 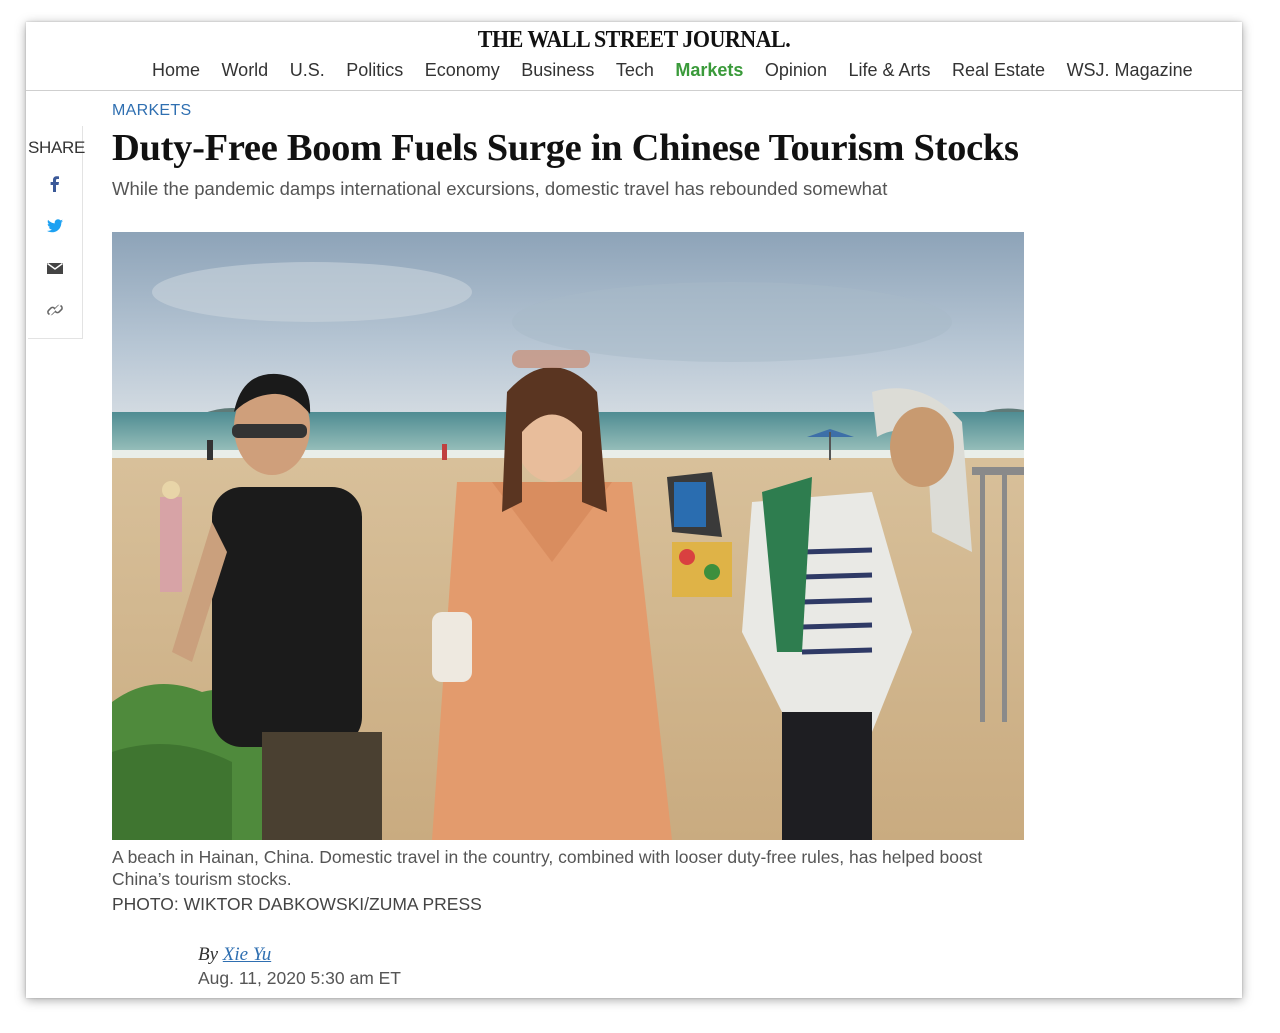 I want to click on nav-business: Business, so click(x=557, y=70).